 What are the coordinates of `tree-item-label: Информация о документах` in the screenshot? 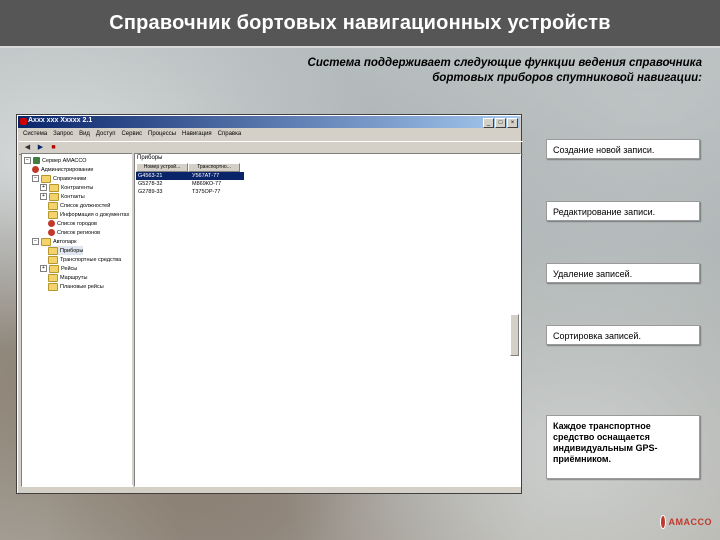 It's located at (95, 214).